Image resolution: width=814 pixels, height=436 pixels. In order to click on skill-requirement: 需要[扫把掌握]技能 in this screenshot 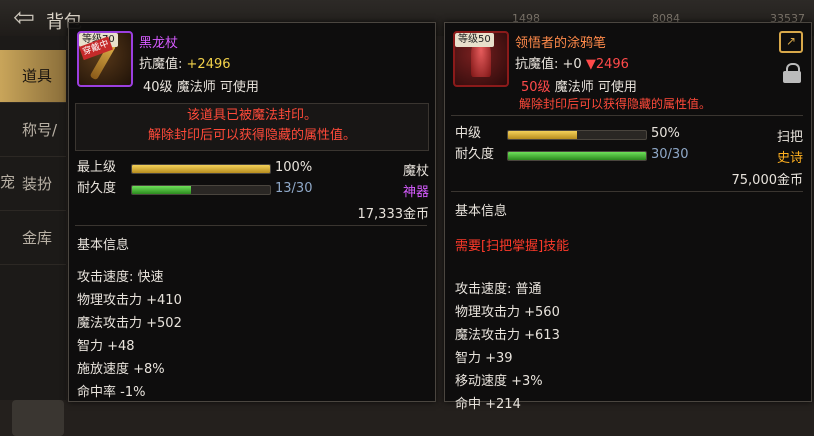, I will do `click(512, 246)`.